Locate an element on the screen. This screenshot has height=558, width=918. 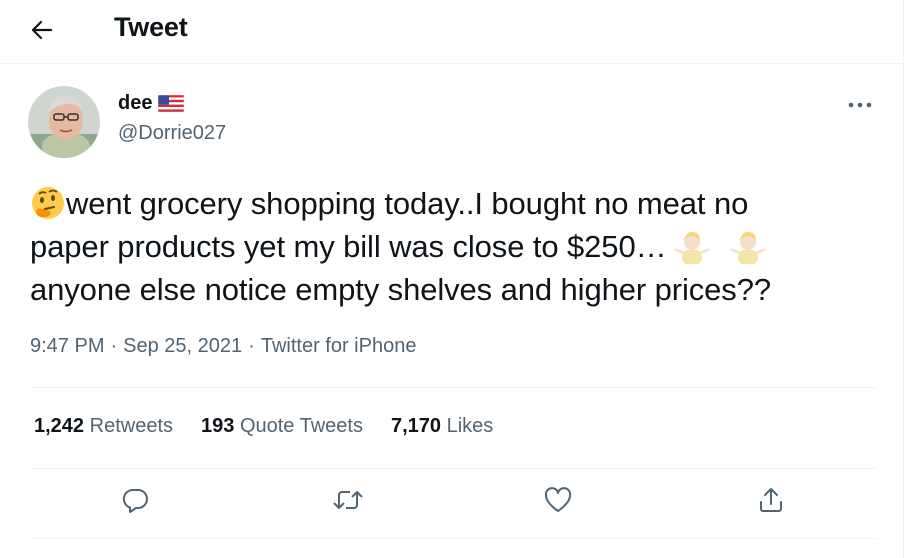
retweet-button is located at coordinates (348, 500).